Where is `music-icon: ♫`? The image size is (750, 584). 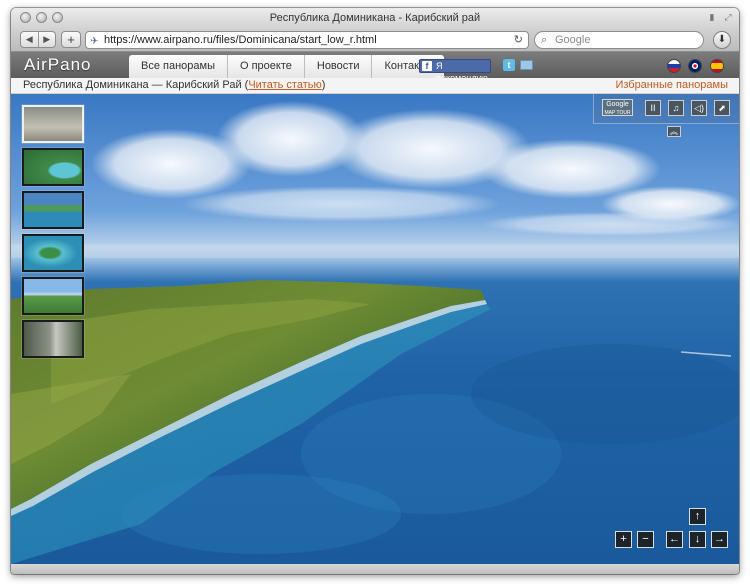 music-icon: ♫ is located at coordinates (676, 108).